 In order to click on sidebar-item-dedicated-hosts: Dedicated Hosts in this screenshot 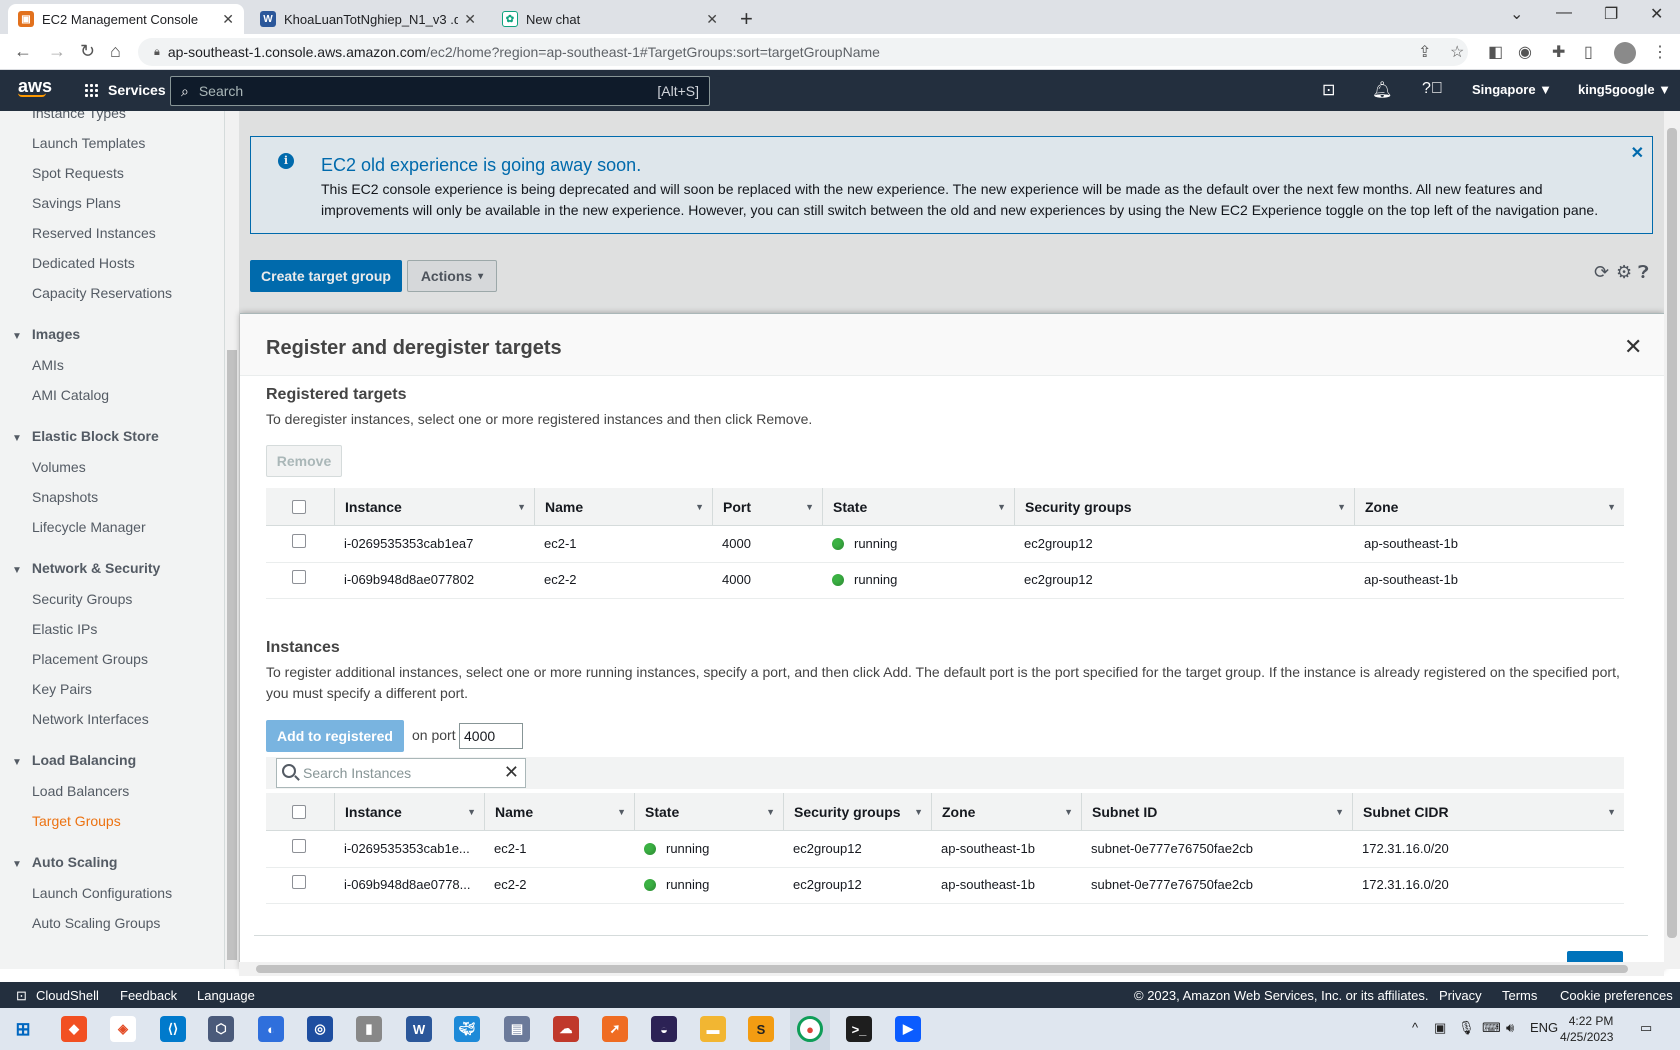, I will do `click(83, 263)`.